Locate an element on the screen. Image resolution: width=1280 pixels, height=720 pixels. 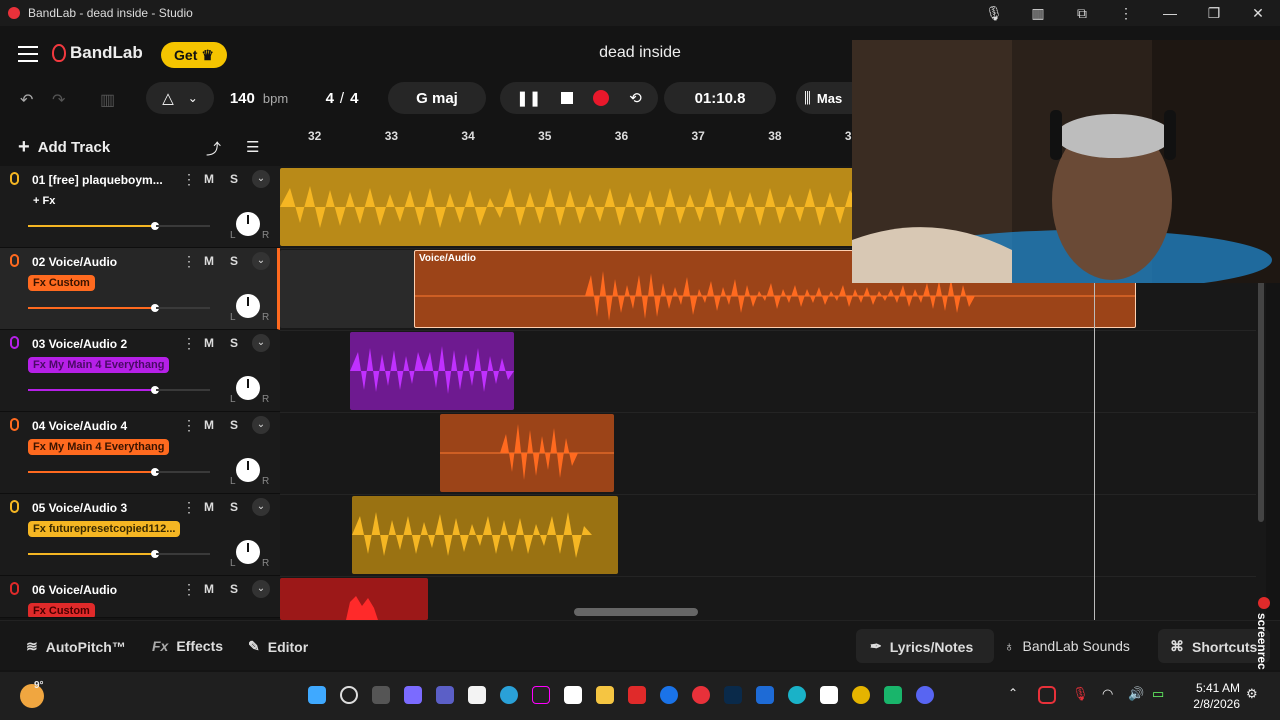
bandlab-logo: BandLab is located at coordinates (97, 53).